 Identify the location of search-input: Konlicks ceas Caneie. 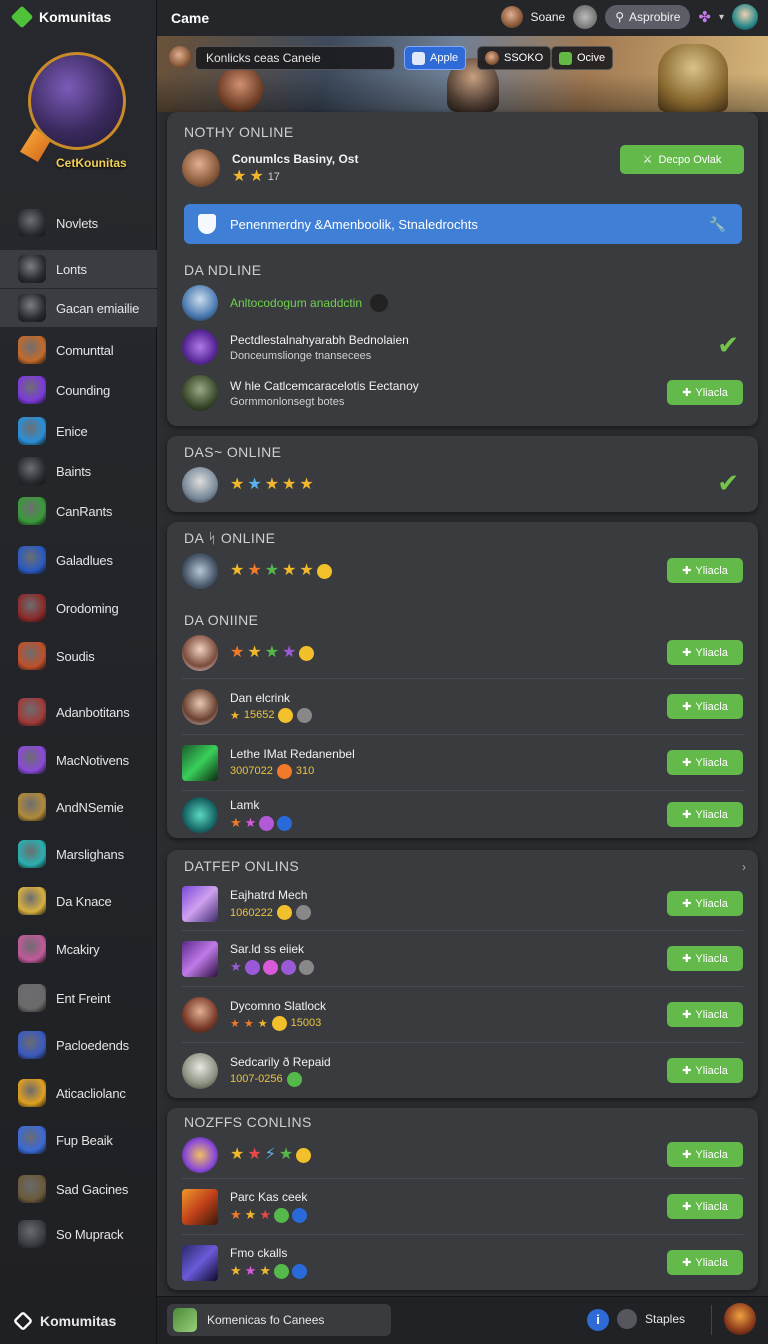
(295, 58).